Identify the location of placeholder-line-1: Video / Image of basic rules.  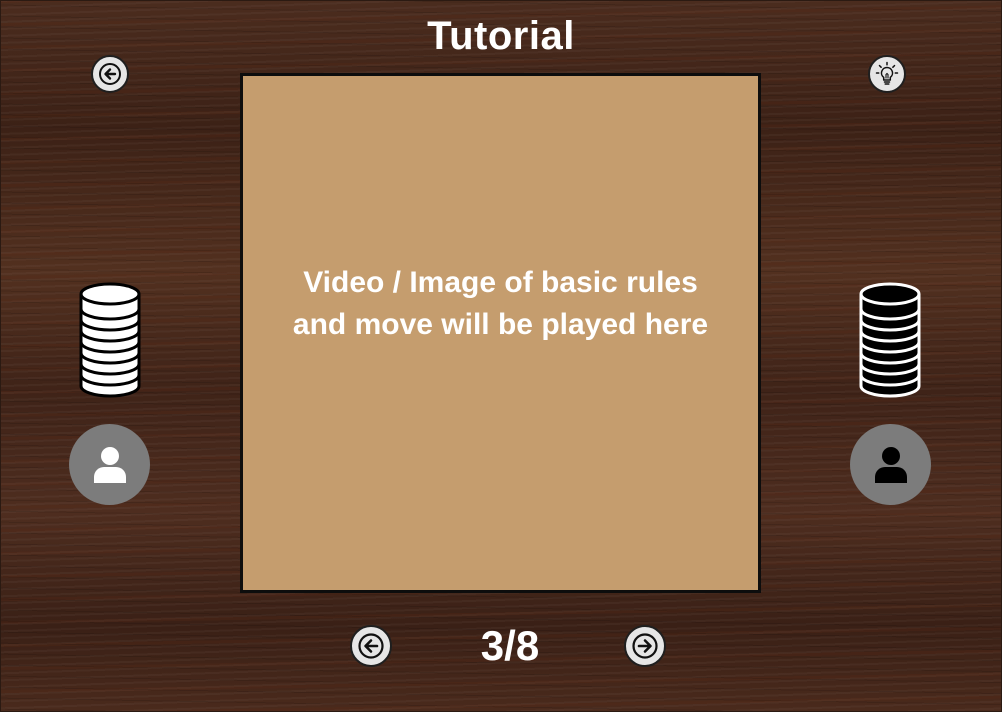
(500, 282).